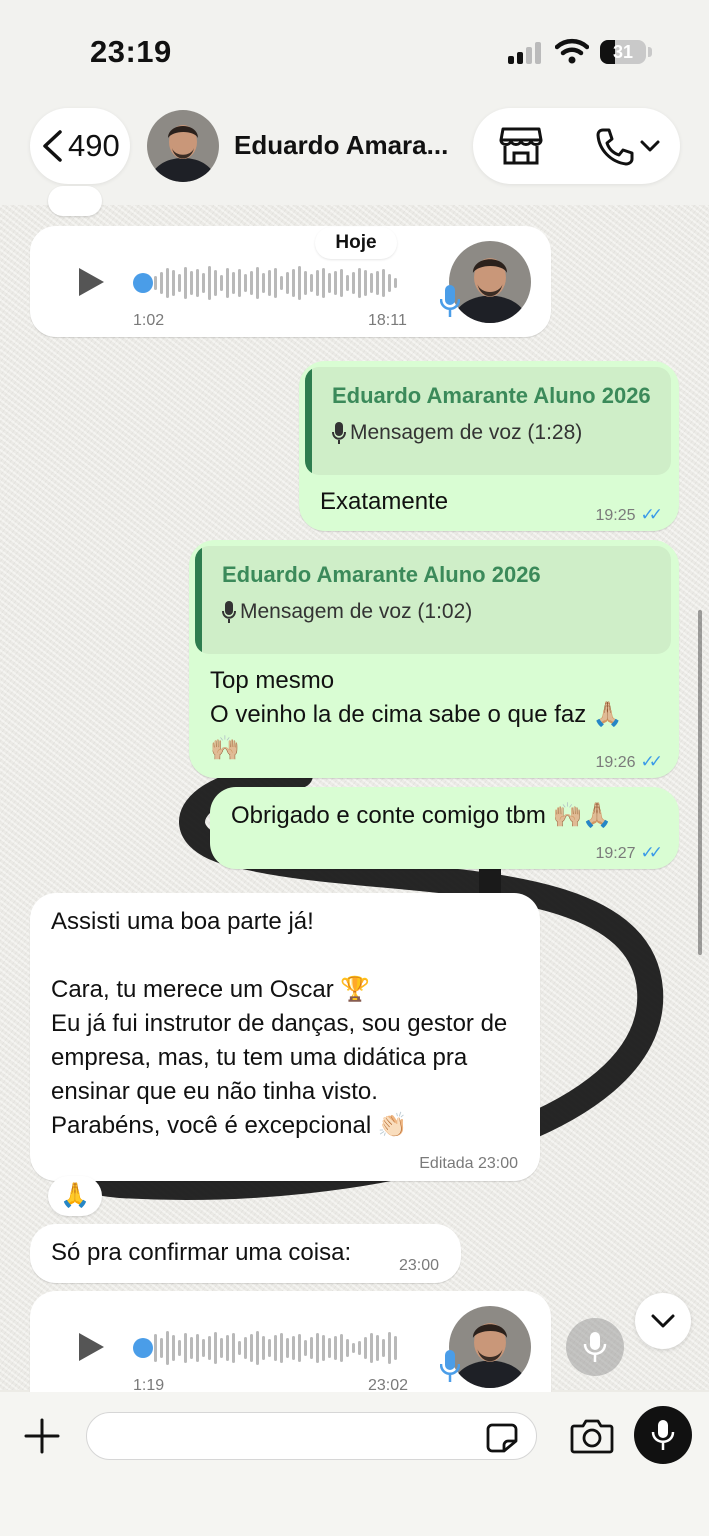 This screenshot has height=1536, width=709. Describe the element at coordinates (663, 1321) in the screenshot. I see `scroll-to-bottom-button` at that location.